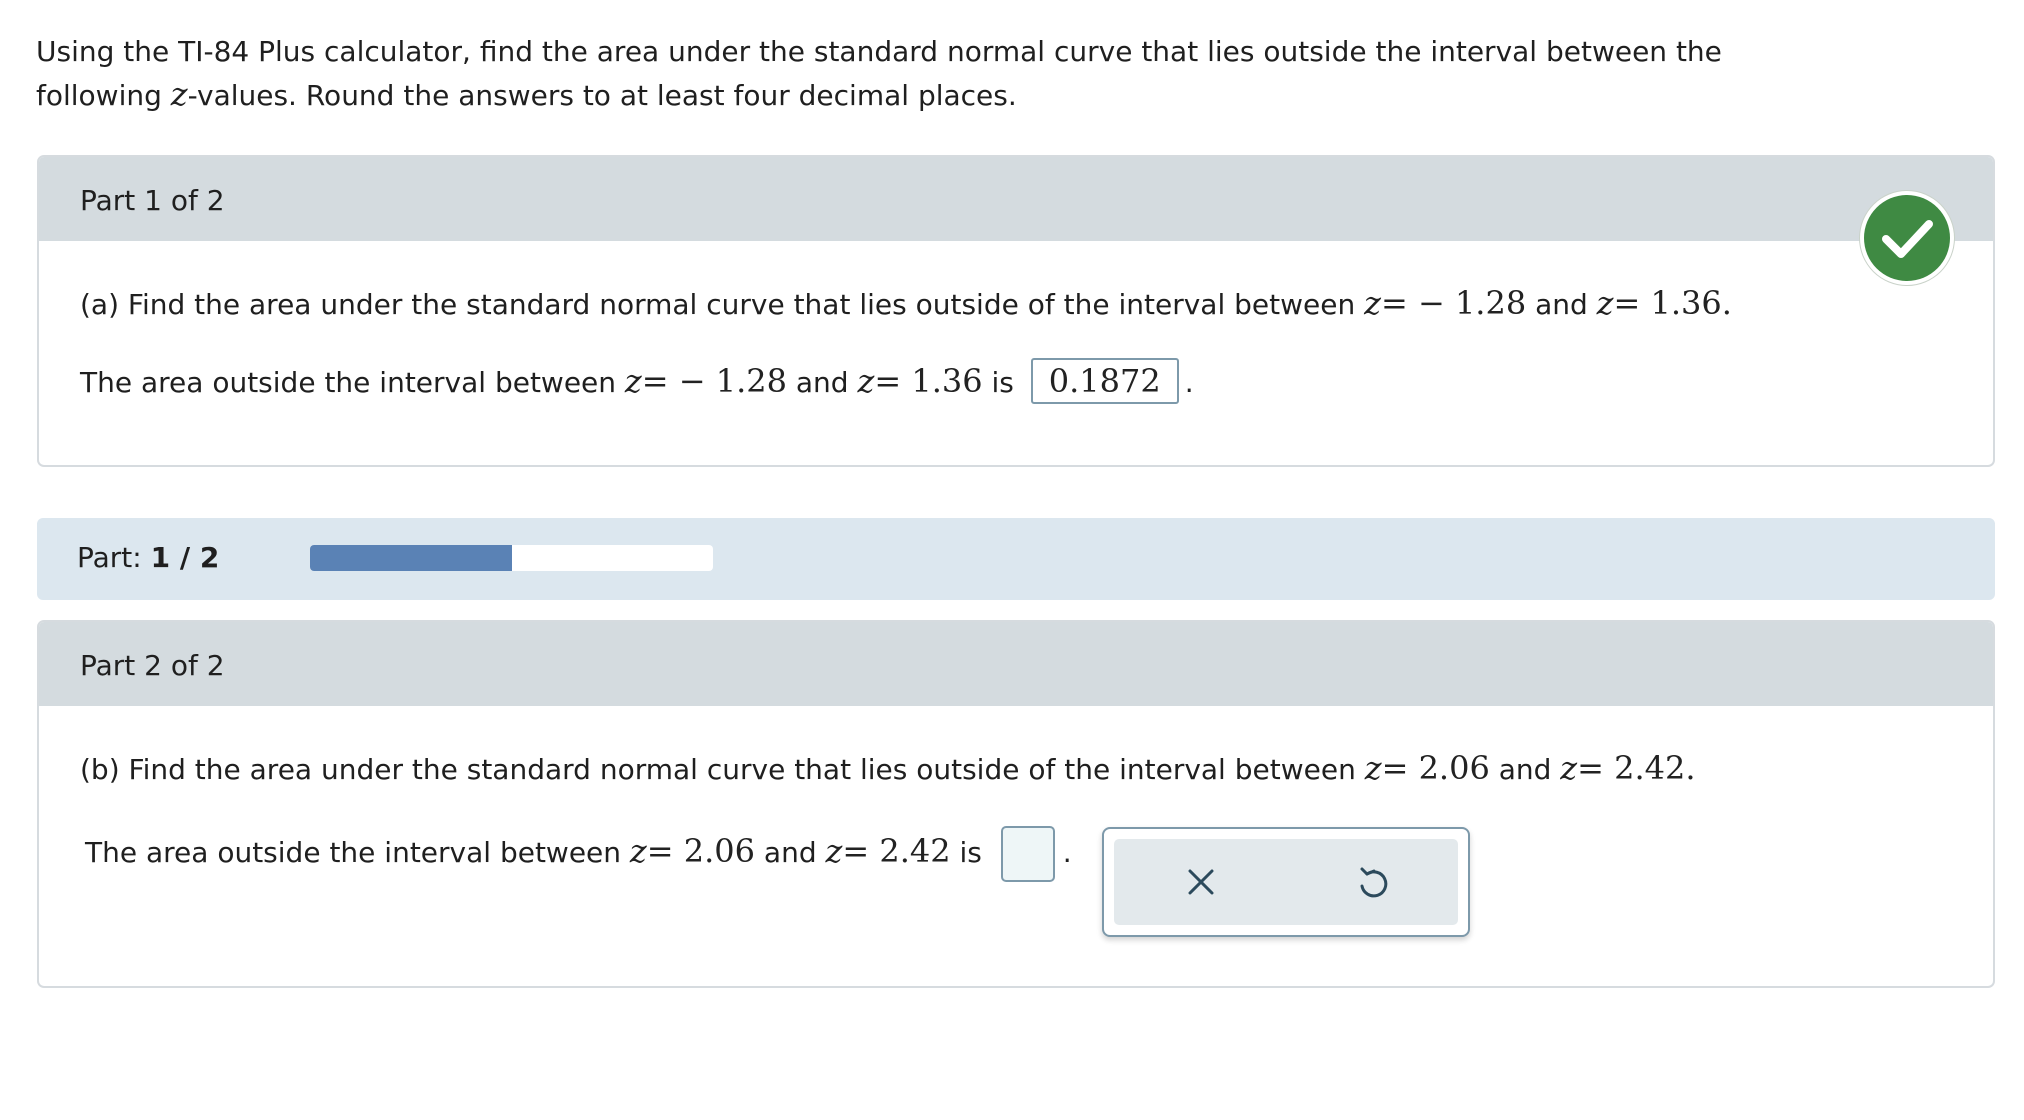  I want to click on part-2-answer-input, so click(1027, 854).